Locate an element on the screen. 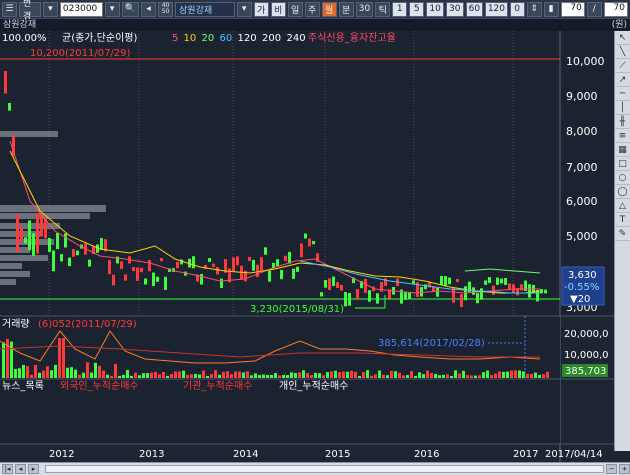  zoom-out-icon: − is located at coordinates (611, 469).